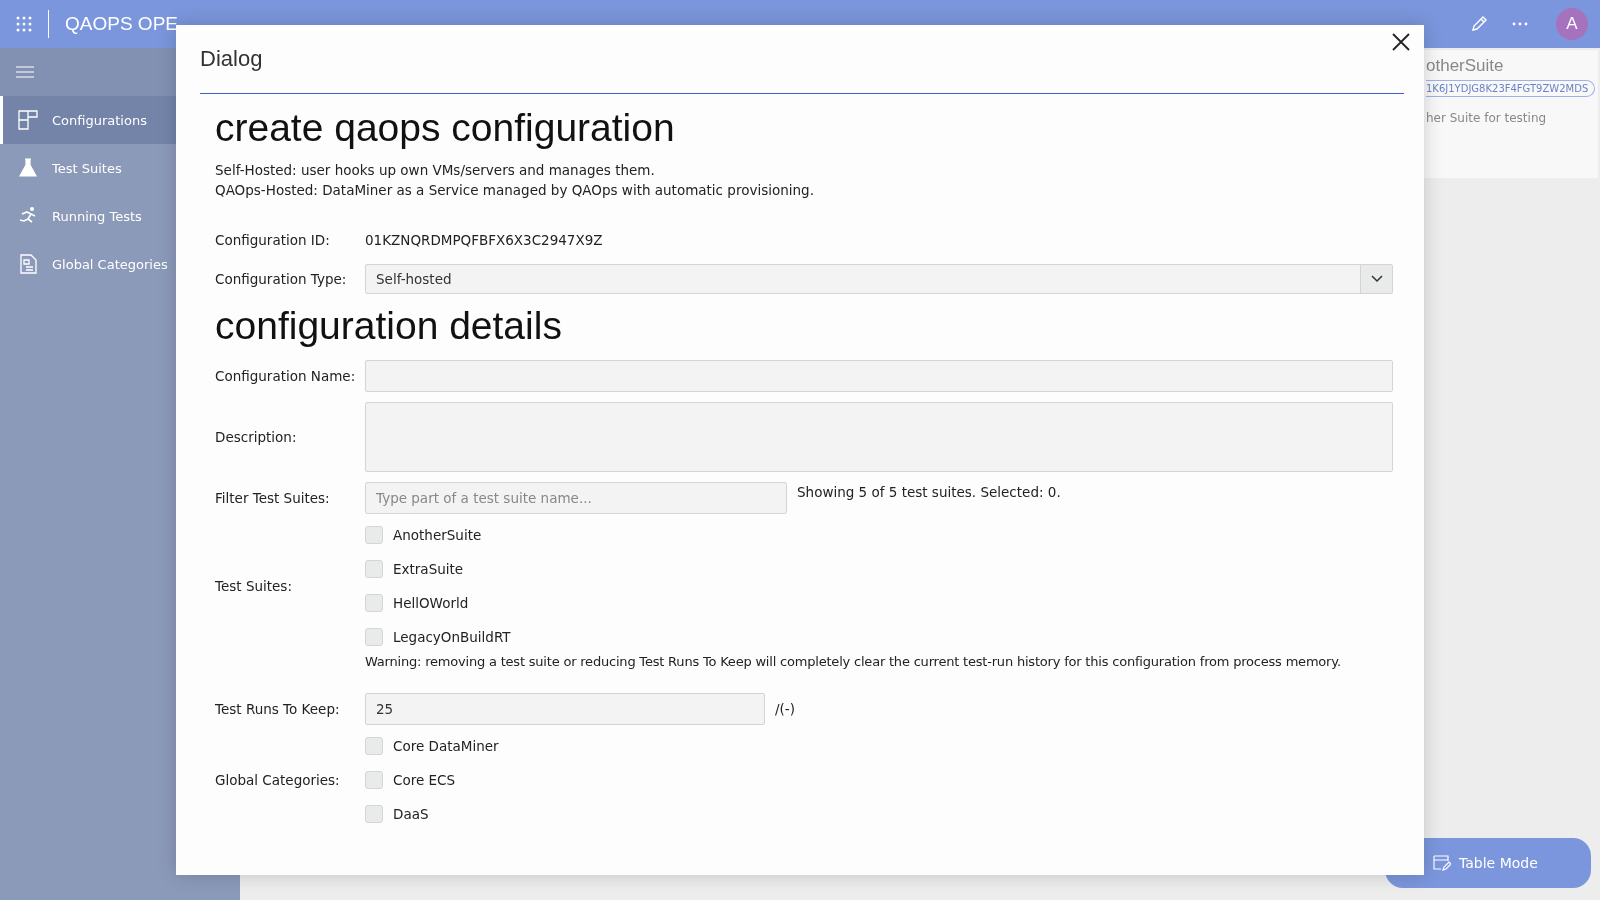  Describe the element at coordinates (28, 168) in the screenshot. I see `flask-icon` at that location.